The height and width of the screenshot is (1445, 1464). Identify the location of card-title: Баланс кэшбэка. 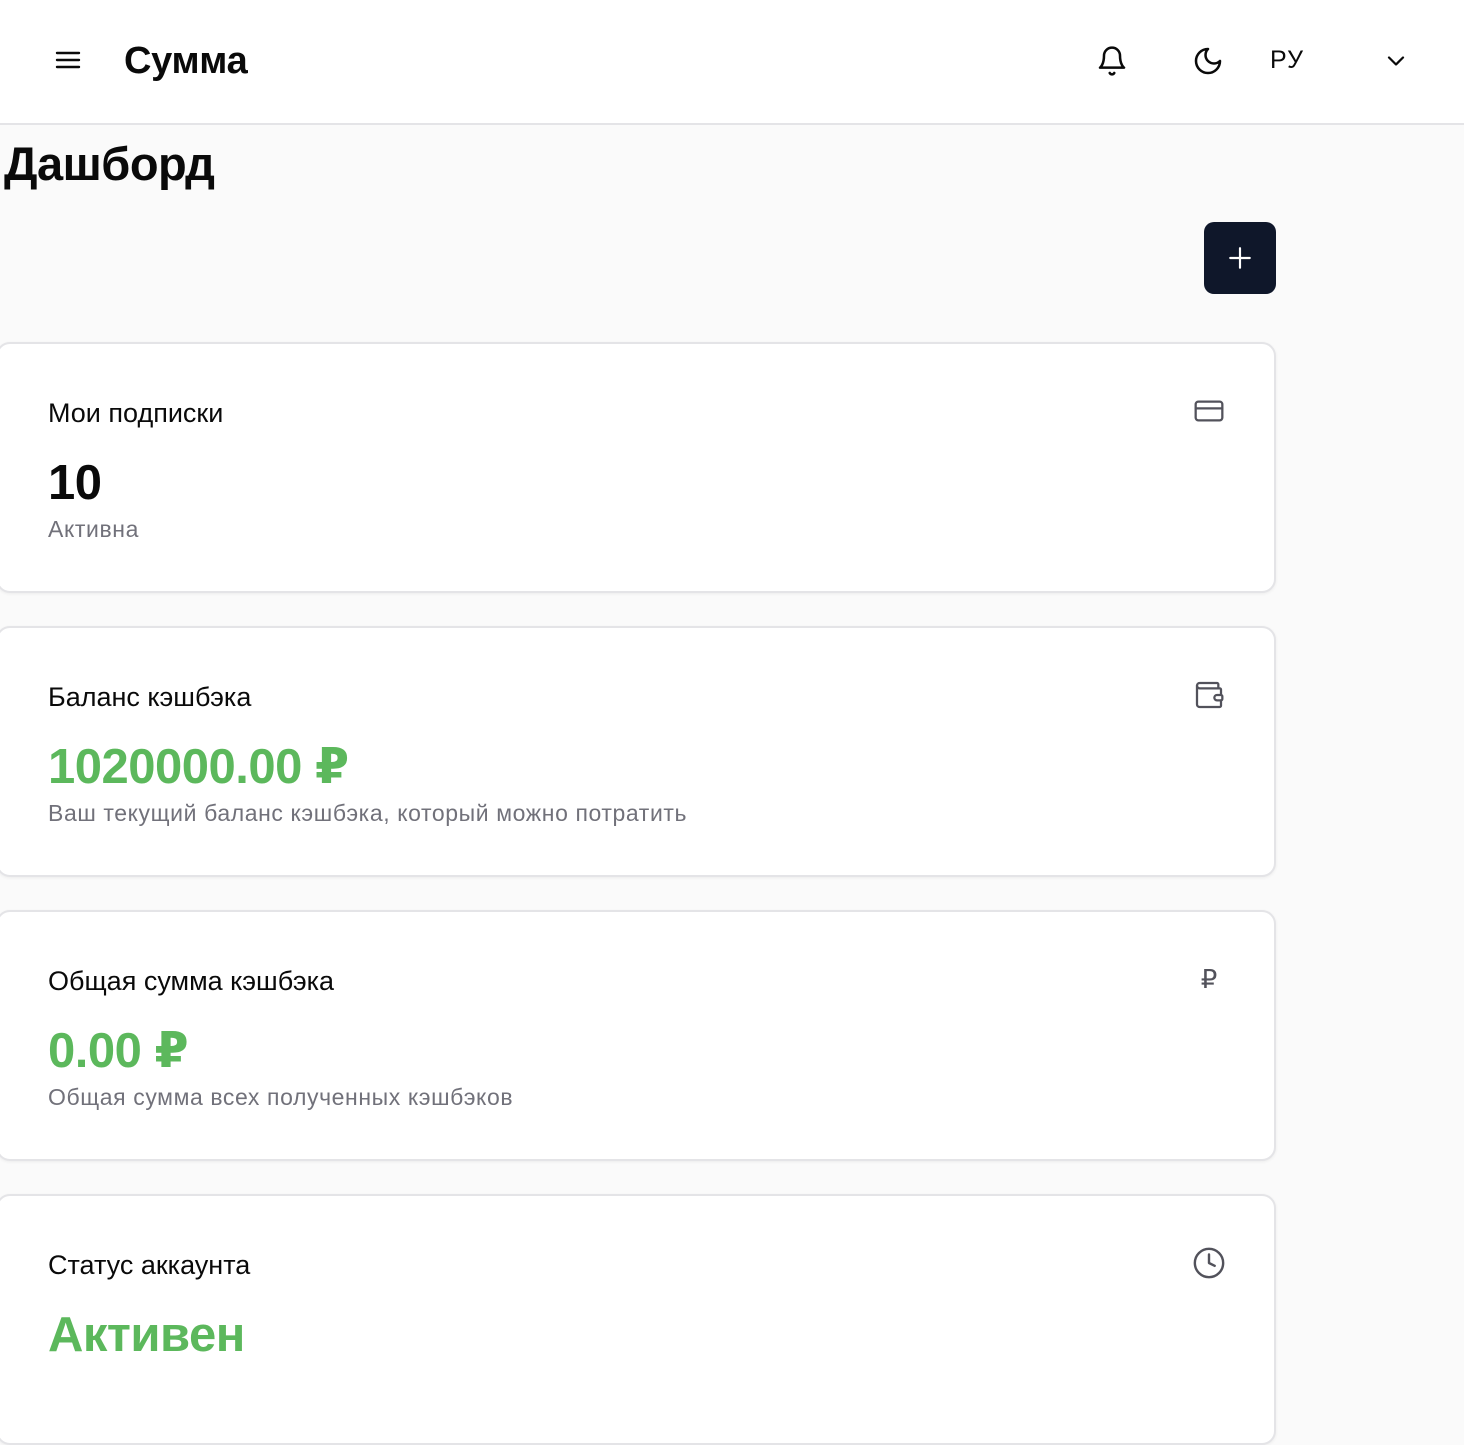
(150, 697).